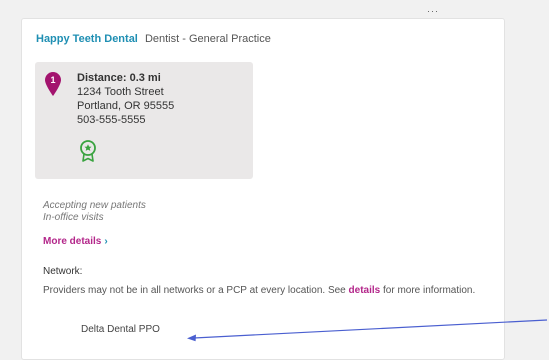  I want to click on pin-number: 1, so click(52, 80).